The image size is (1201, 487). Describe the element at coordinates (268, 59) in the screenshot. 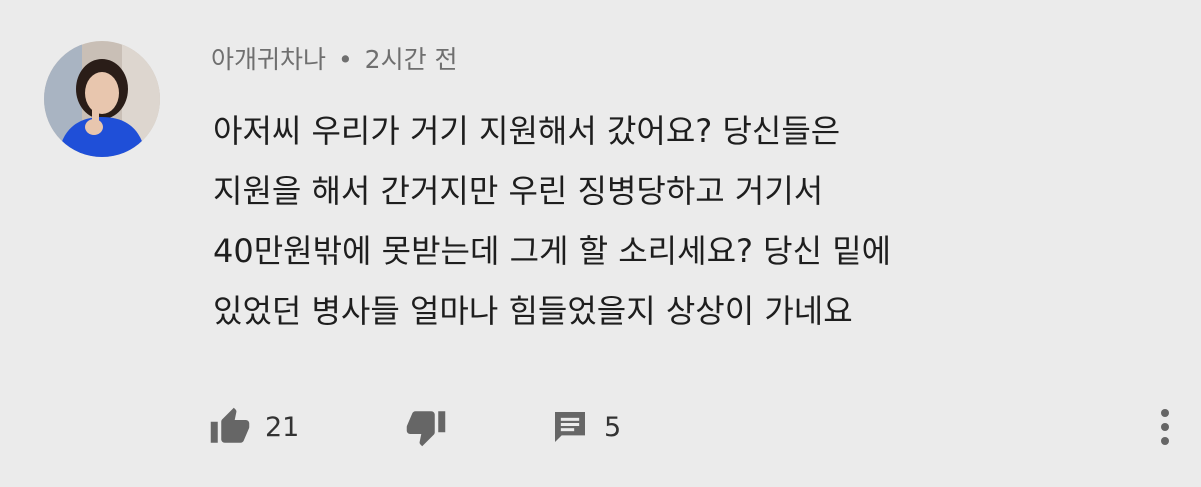

I see `author-name: 아개귀차나` at that location.